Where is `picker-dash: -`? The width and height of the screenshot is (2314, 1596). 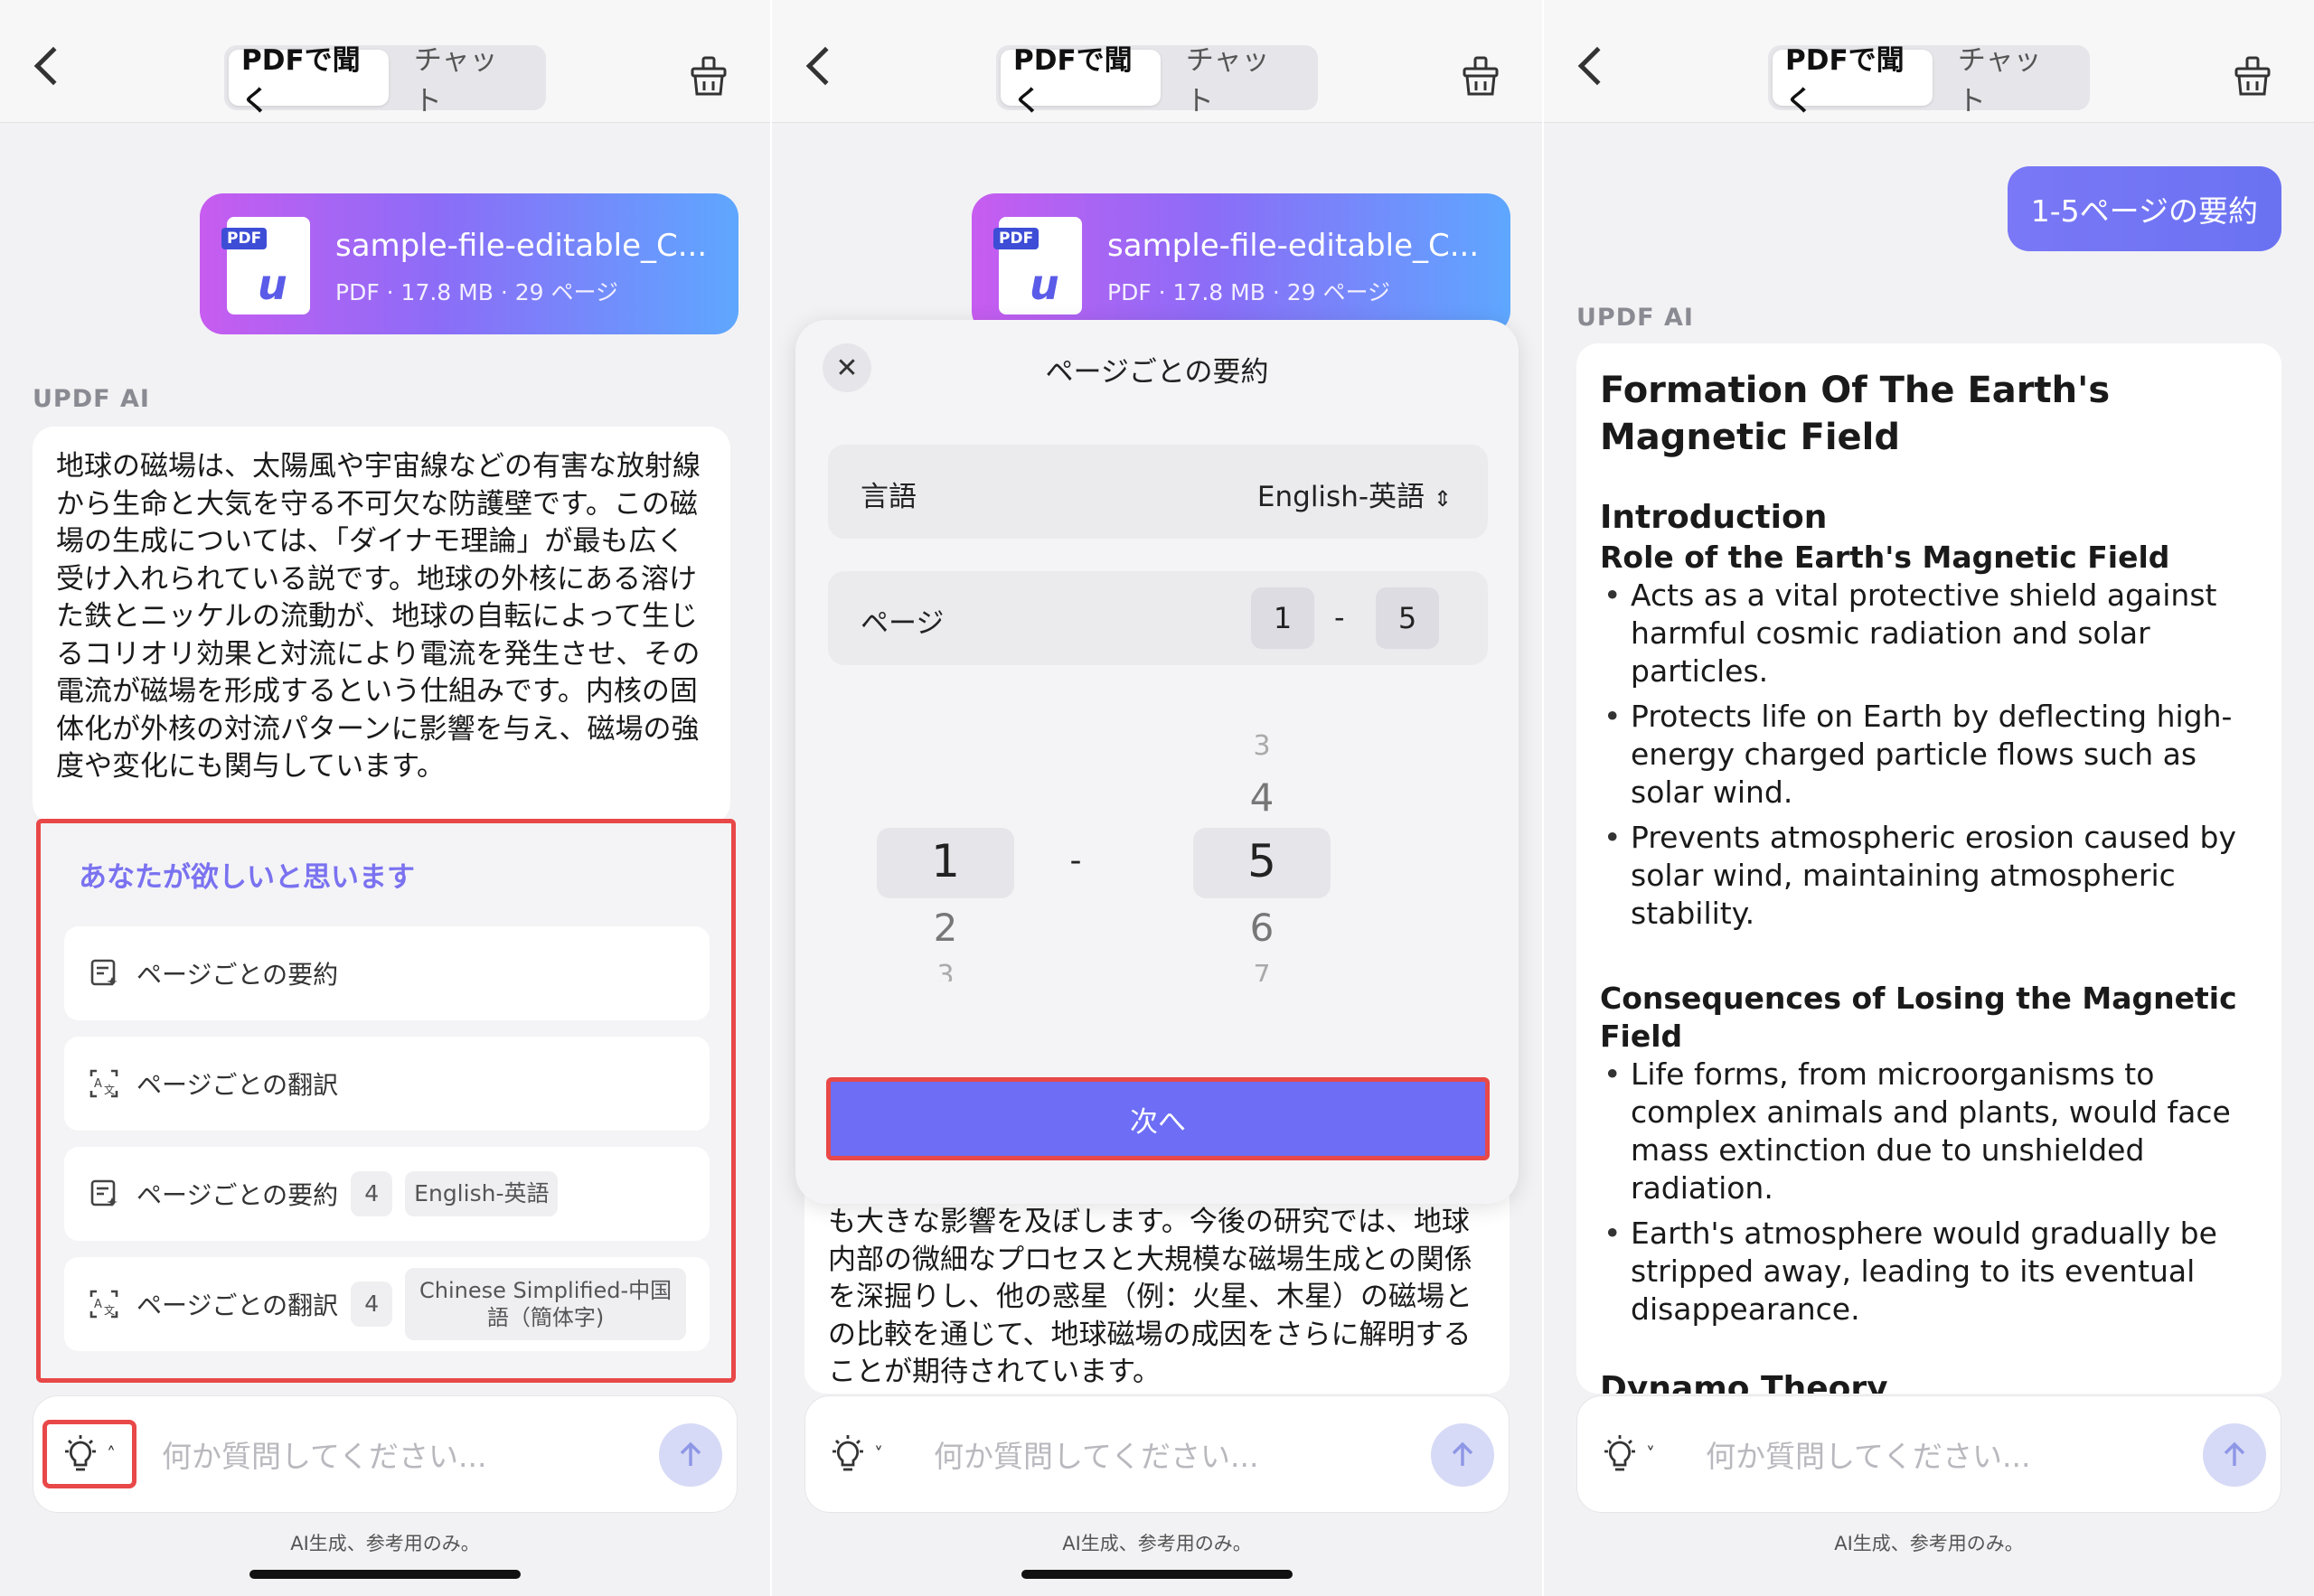 picker-dash: - is located at coordinates (1075, 860).